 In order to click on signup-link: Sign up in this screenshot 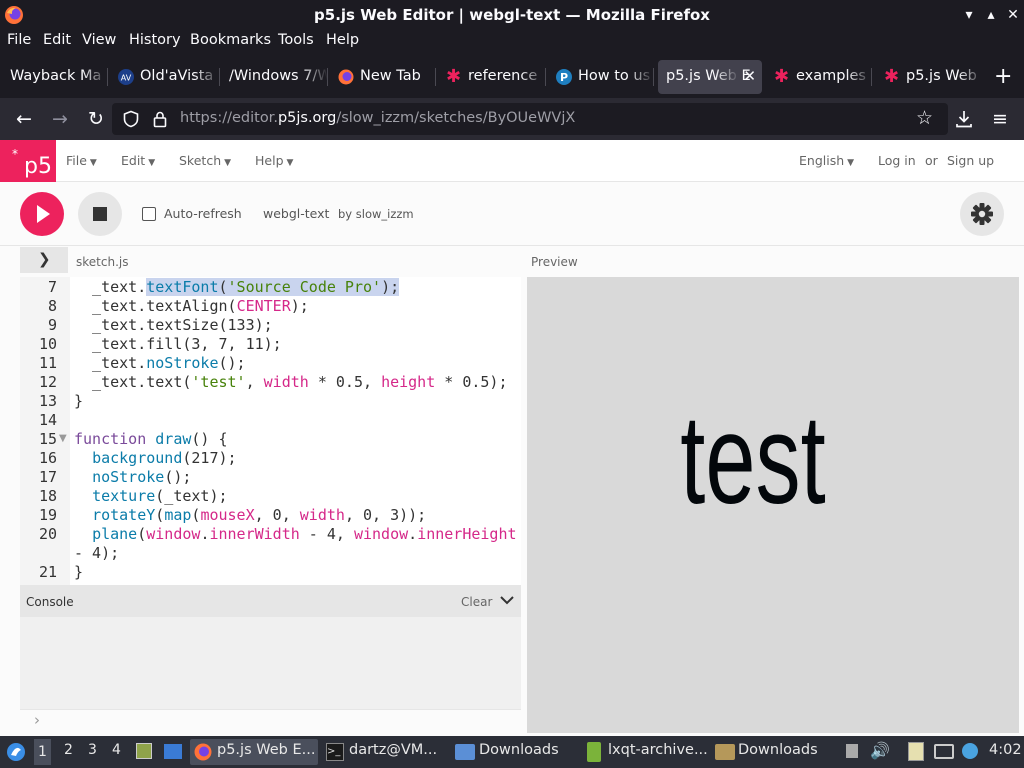, I will do `click(970, 160)`.